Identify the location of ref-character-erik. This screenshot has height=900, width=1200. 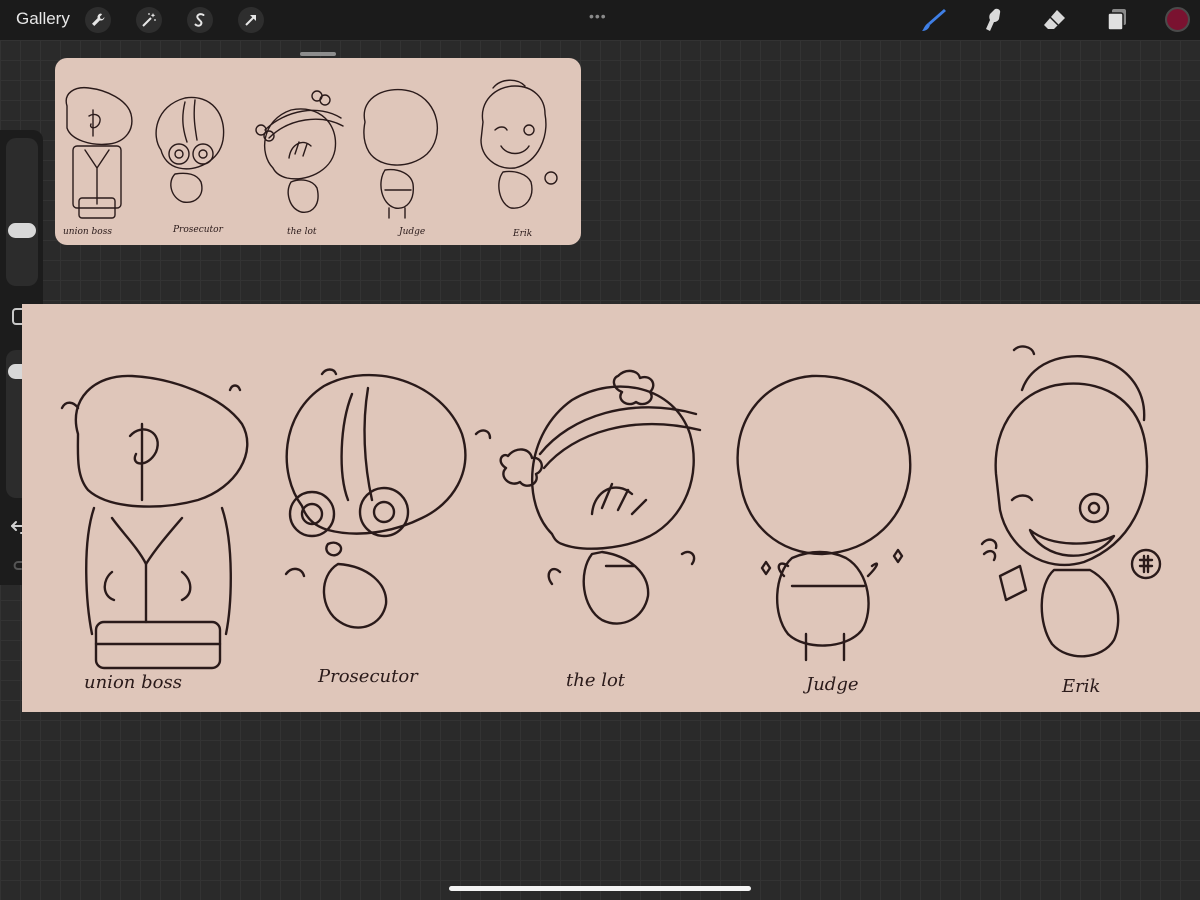
(519, 144).